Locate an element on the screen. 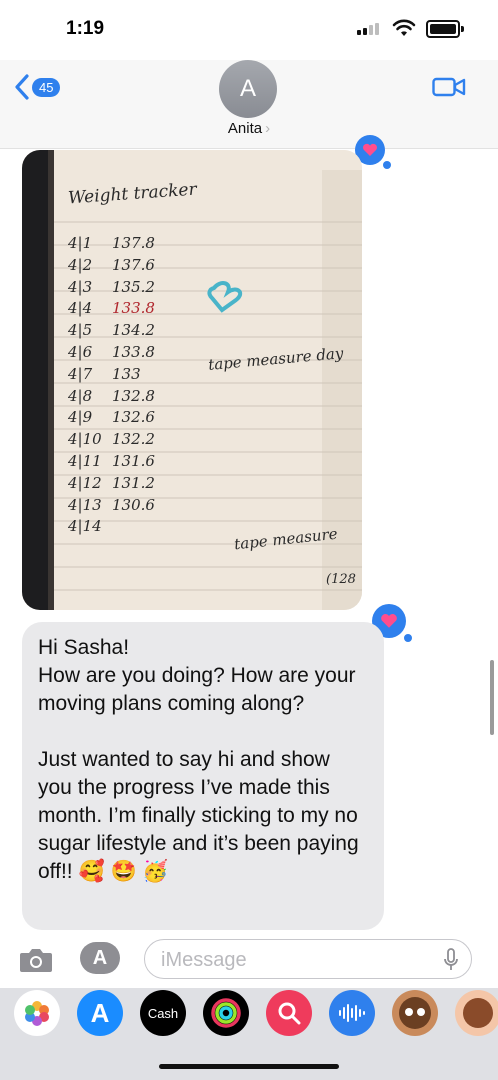  weight-entry: 4|10 132.2 is located at coordinates (111, 439).